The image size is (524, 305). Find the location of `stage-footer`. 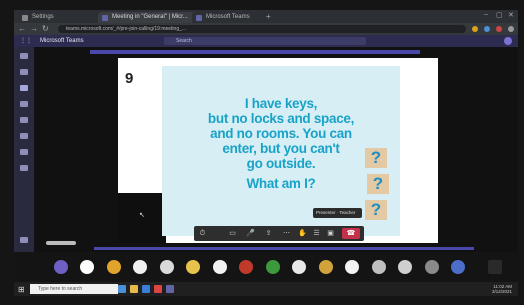

stage-footer is located at coordinates (276, 244).